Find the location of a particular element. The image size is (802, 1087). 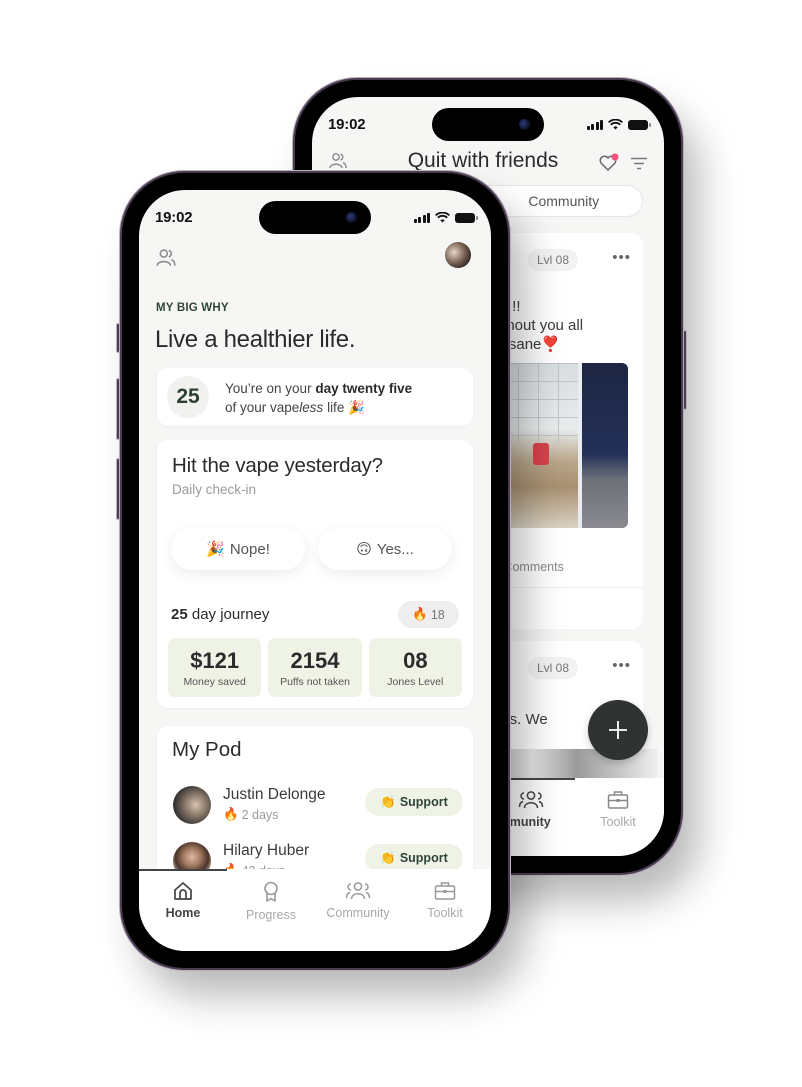

tab-label: Home is located at coordinates (183, 913).